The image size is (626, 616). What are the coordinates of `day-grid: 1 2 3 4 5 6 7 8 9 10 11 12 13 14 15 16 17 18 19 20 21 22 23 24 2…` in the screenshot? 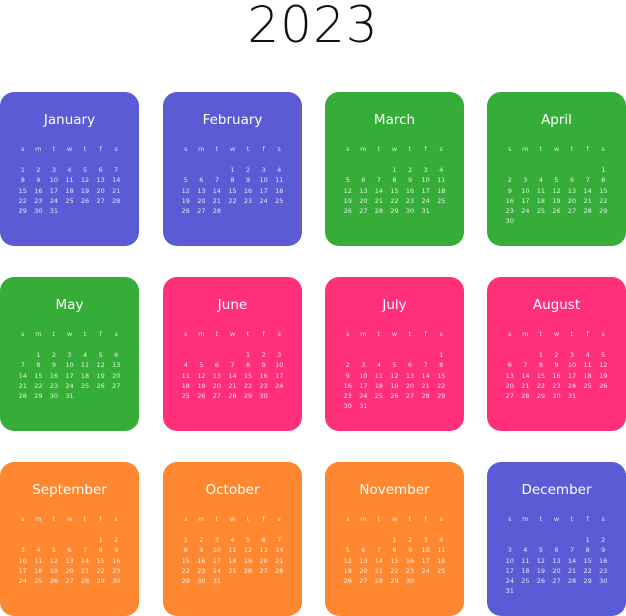 It's located at (232, 375).